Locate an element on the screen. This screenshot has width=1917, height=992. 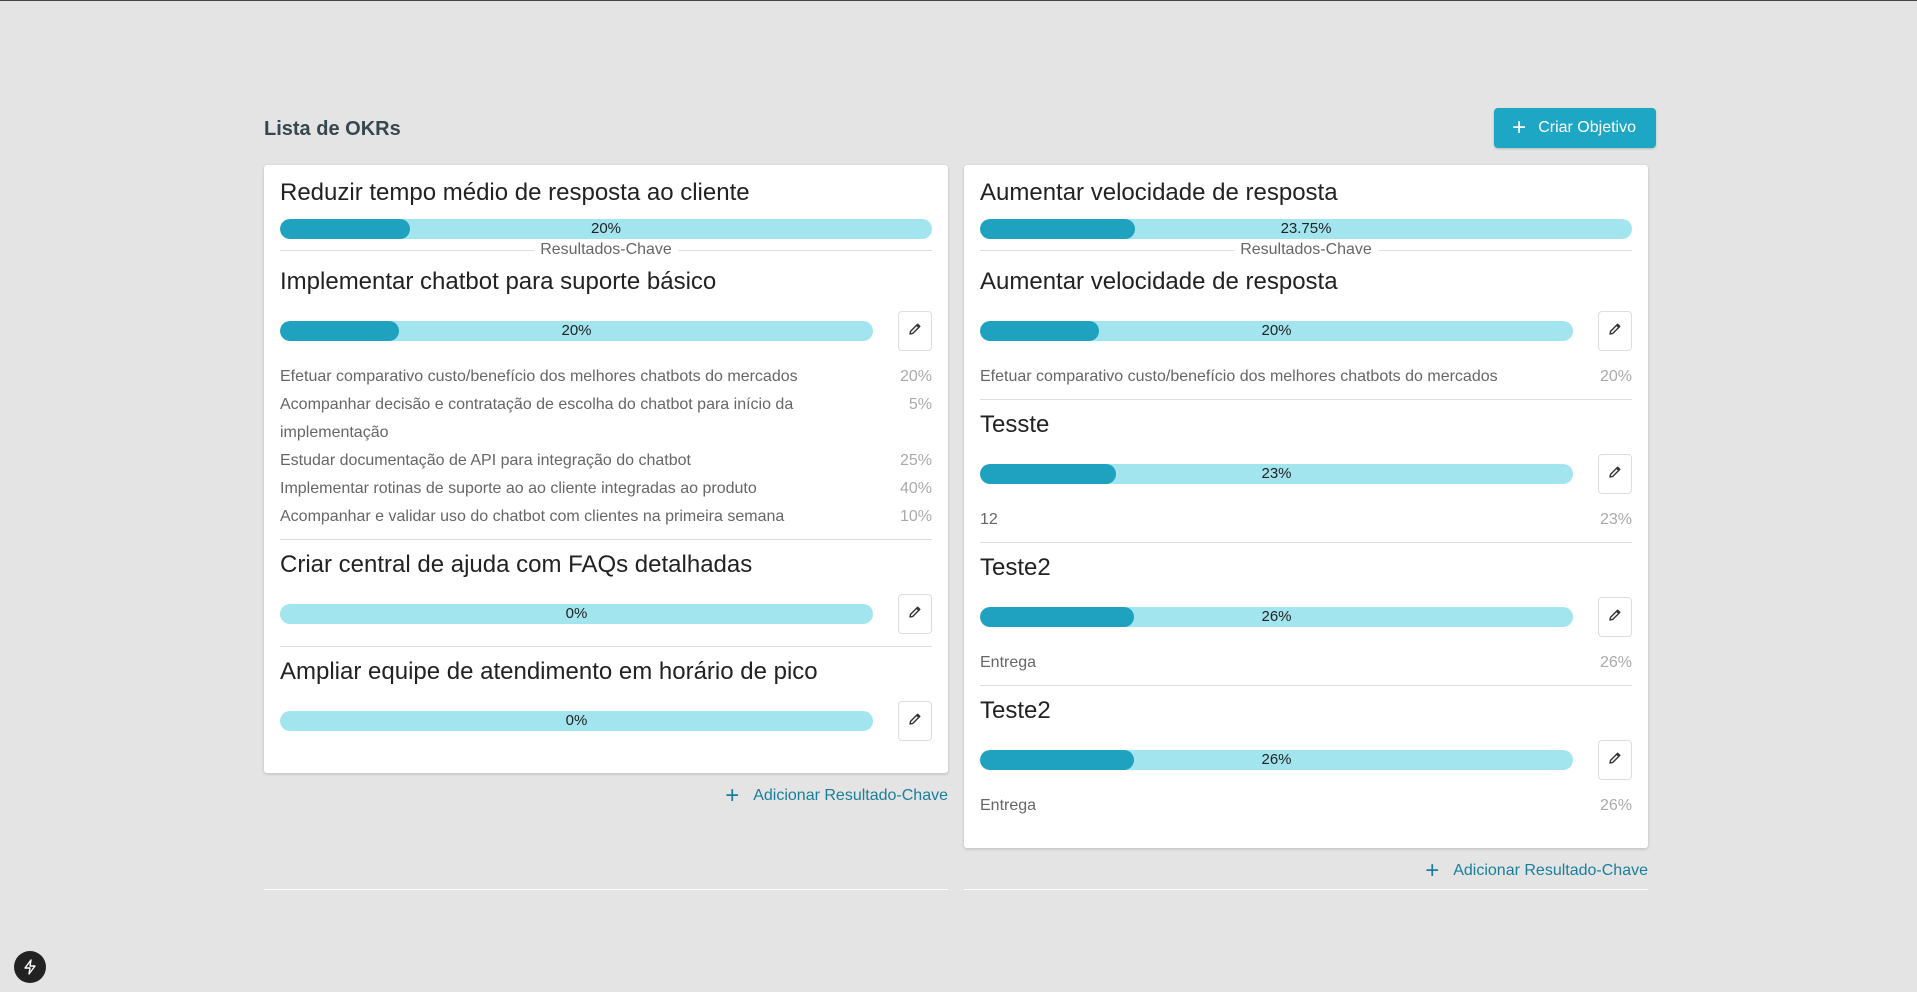
task-percent: 10% is located at coordinates (915, 516).